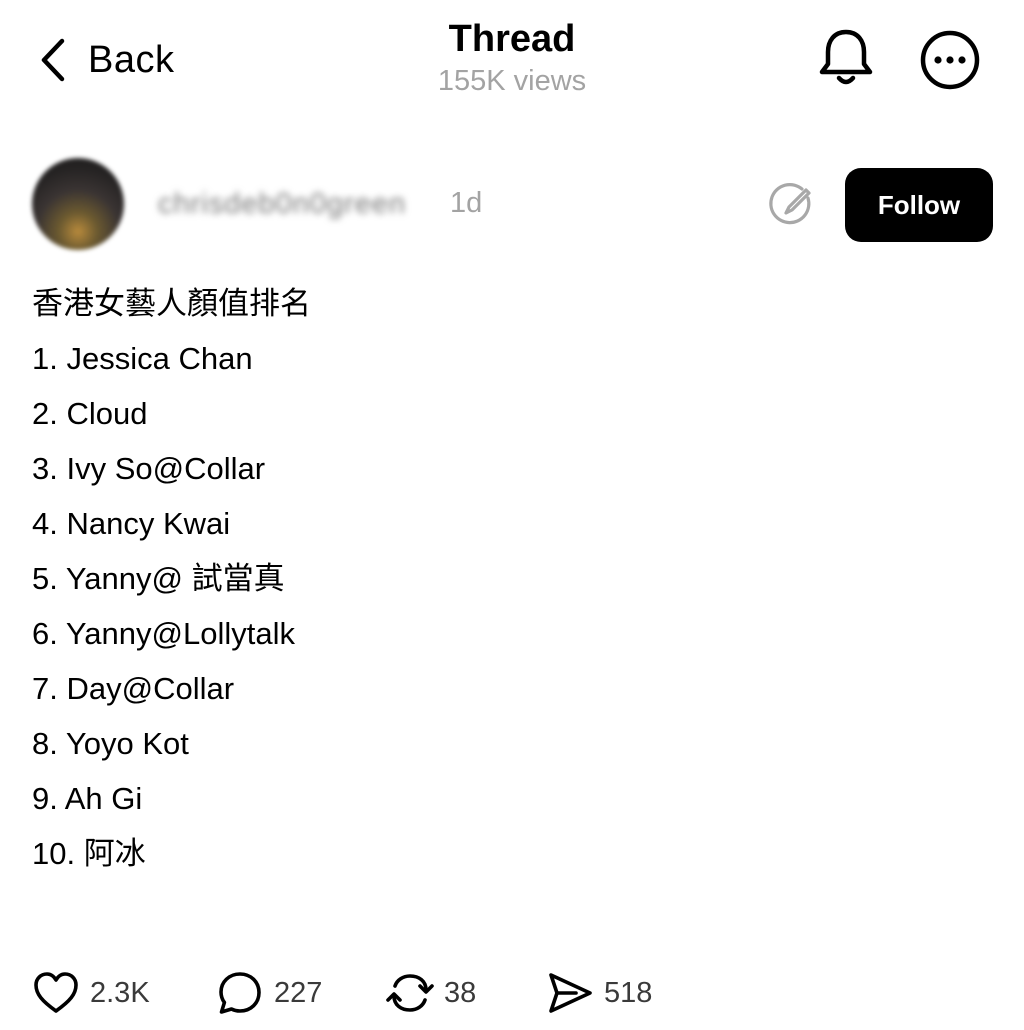 Image resolution: width=1024 pixels, height=1030 pixels. I want to click on top-bar: Back Thread 155K views, so click(512, 60).